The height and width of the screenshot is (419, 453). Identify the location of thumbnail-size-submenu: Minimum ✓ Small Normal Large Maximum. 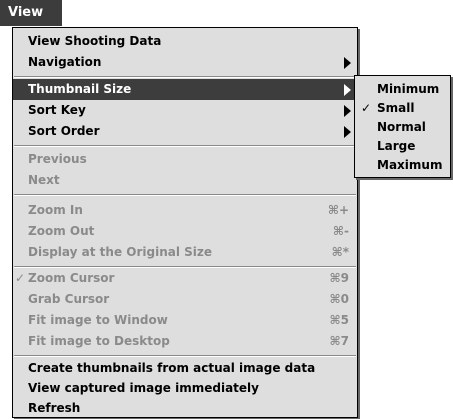
(402, 126).